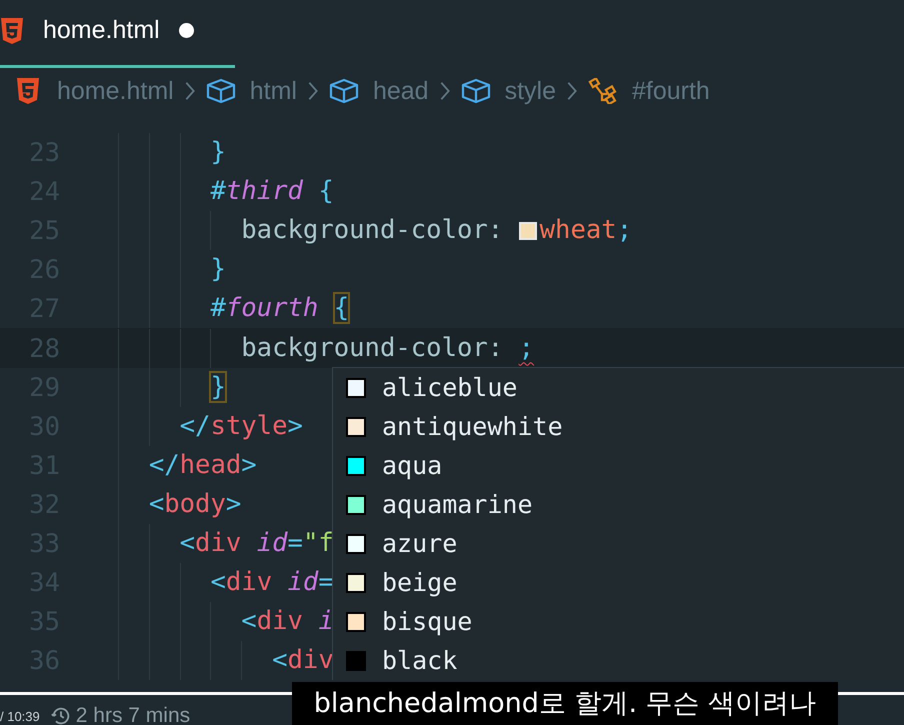  I want to click on suggestion-item: azure, so click(420, 543).